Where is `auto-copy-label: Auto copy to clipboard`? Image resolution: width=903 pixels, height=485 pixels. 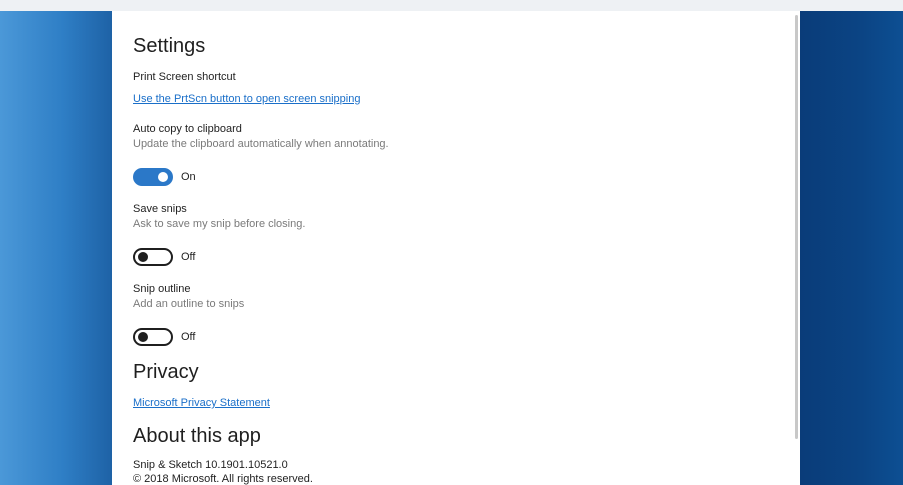
auto-copy-label: Auto copy to clipboard is located at coordinates (187, 129).